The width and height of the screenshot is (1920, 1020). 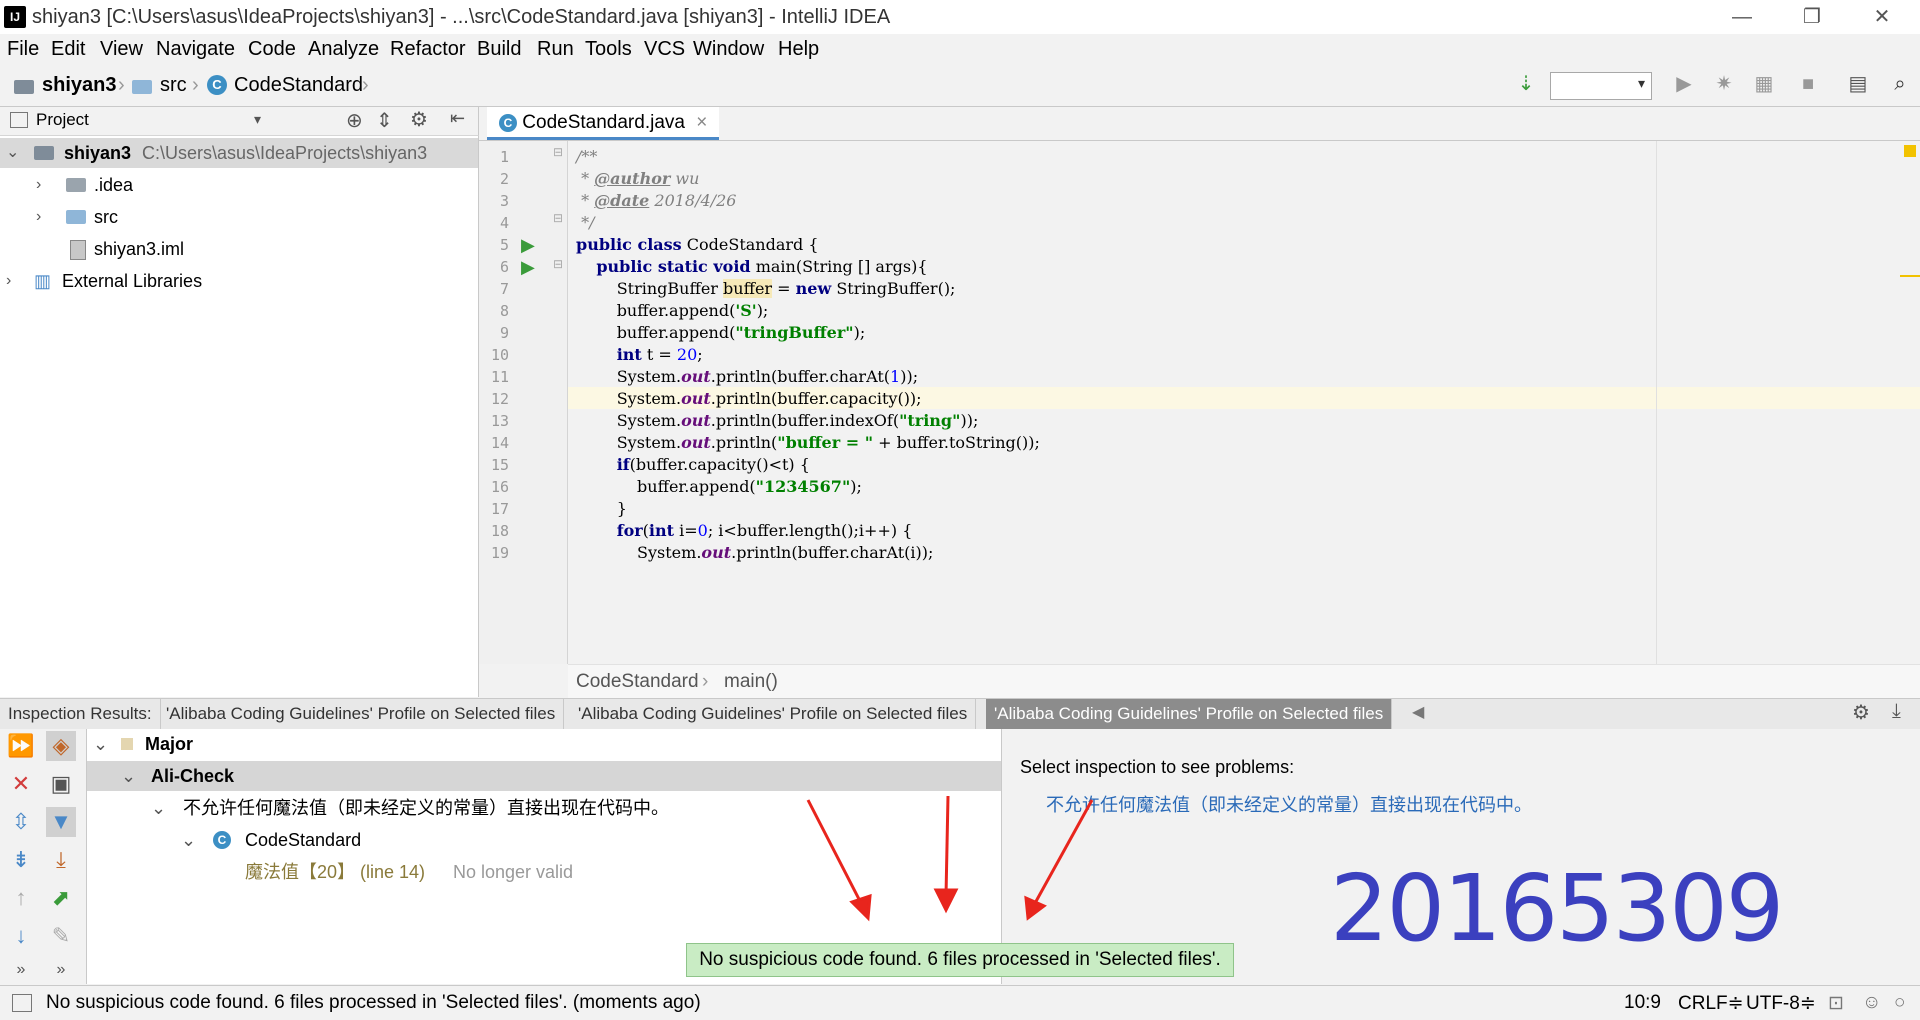 I want to click on inspector-icon: ☺, so click(x=1871, y=1003).